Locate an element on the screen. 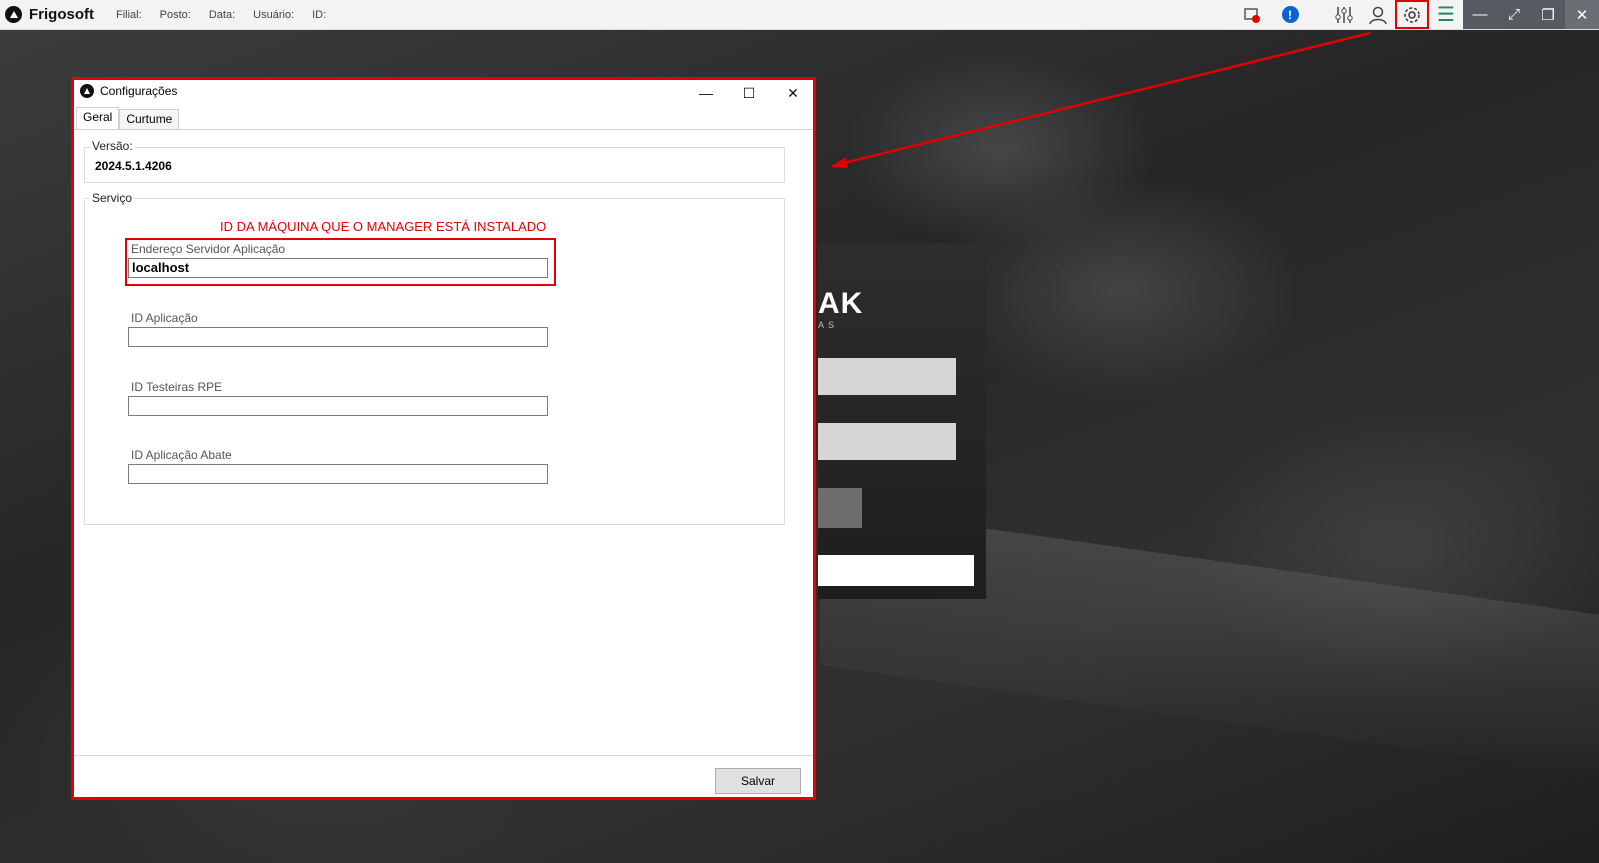 The width and height of the screenshot is (1599, 863). version-group is located at coordinates (434, 165).